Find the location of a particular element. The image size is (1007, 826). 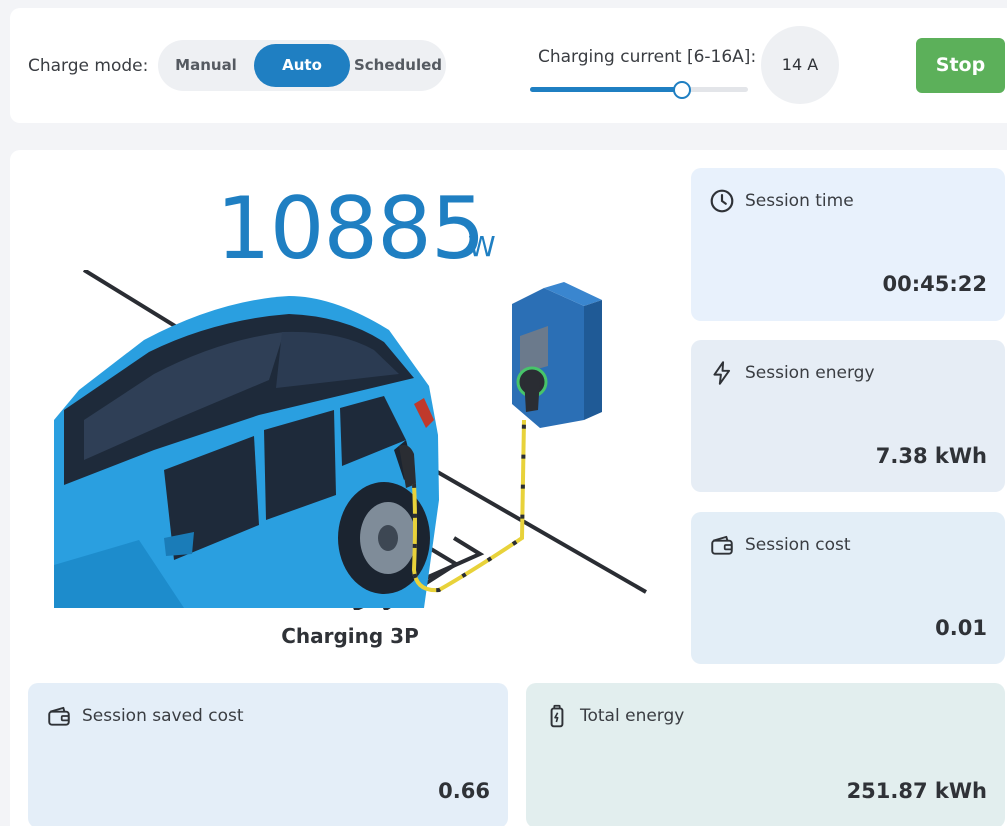

mode-auto-button: Auto is located at coordinates (302, 65).